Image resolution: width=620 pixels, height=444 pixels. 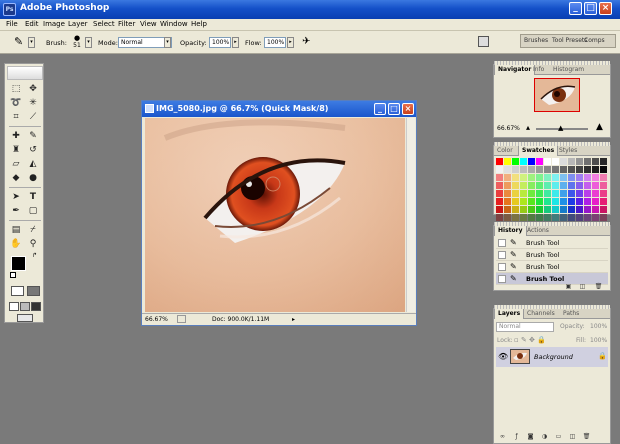 What do you see at coordinates (25, 73) in the screenshot?
I see `feather-logo-icon` at bounding box center [25, 73].